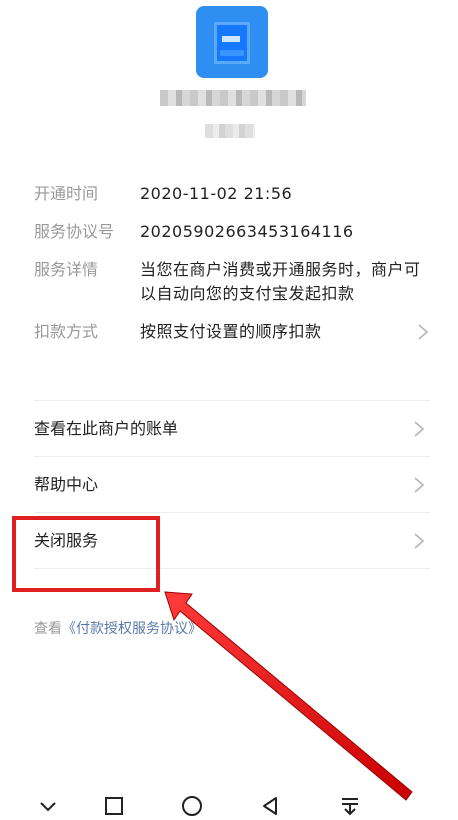  What do you see at coordinates (66, 193) in the screenshot?
I see `info-label: 开通时间` at bounding box center [66, 193].